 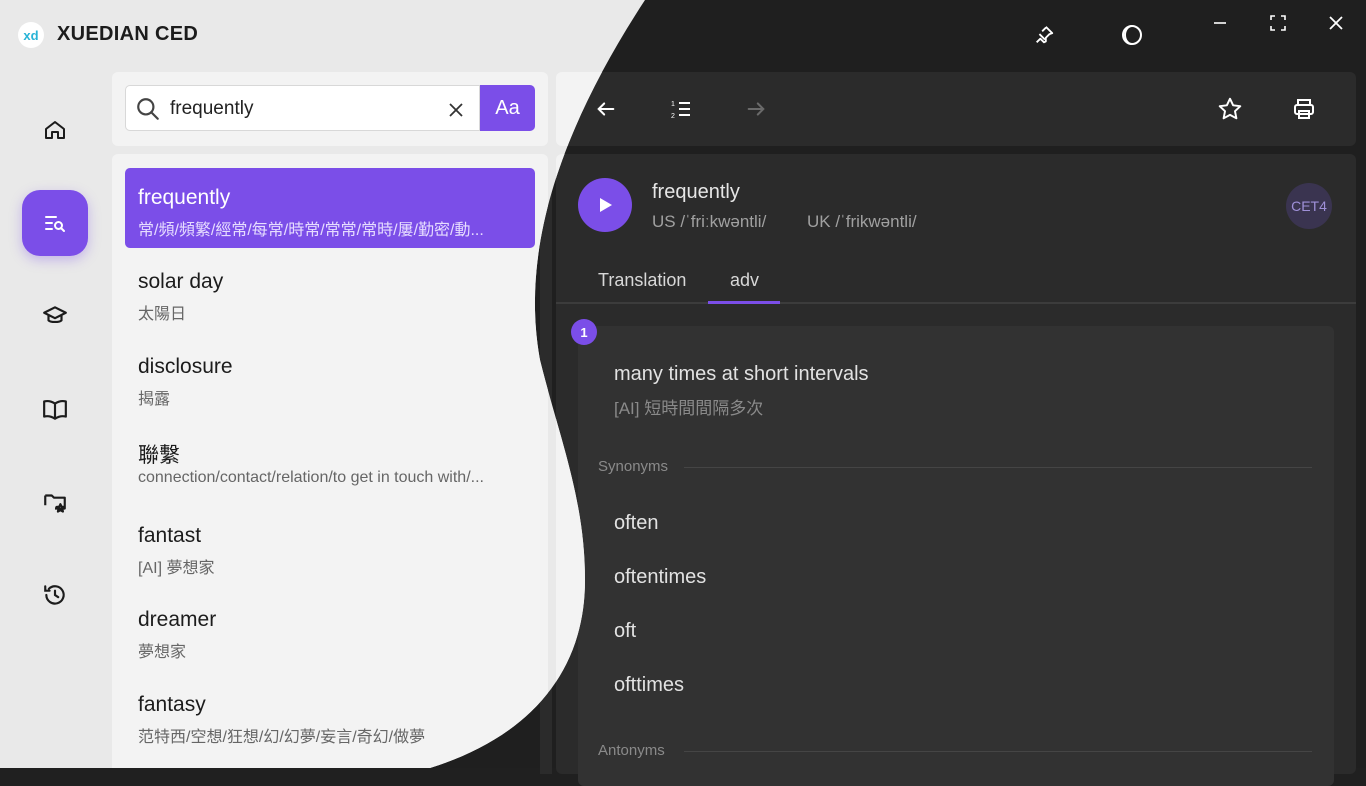 What do you see at coordinates (649, 685) in the screenshot?
I see `synonym-item: ofttimes` at bounding box center [649, 685].